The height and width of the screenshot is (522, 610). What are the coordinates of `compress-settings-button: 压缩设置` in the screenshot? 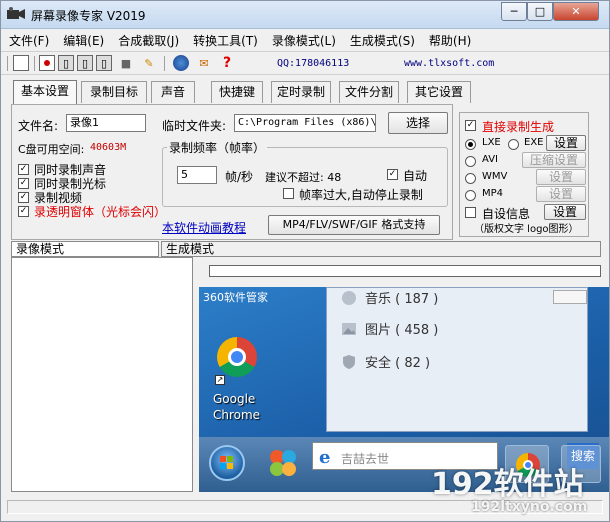 It's located at (554, 160).